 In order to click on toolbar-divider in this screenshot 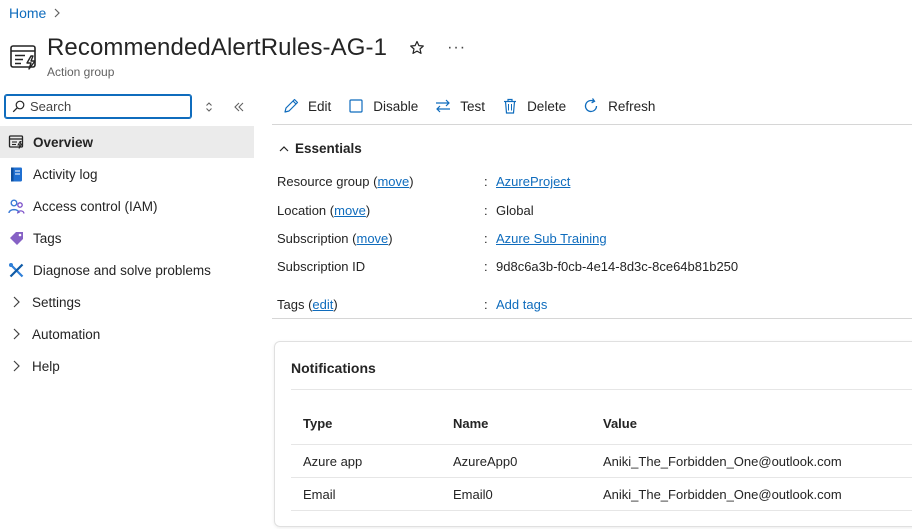, I will do `click(592, 124)`.